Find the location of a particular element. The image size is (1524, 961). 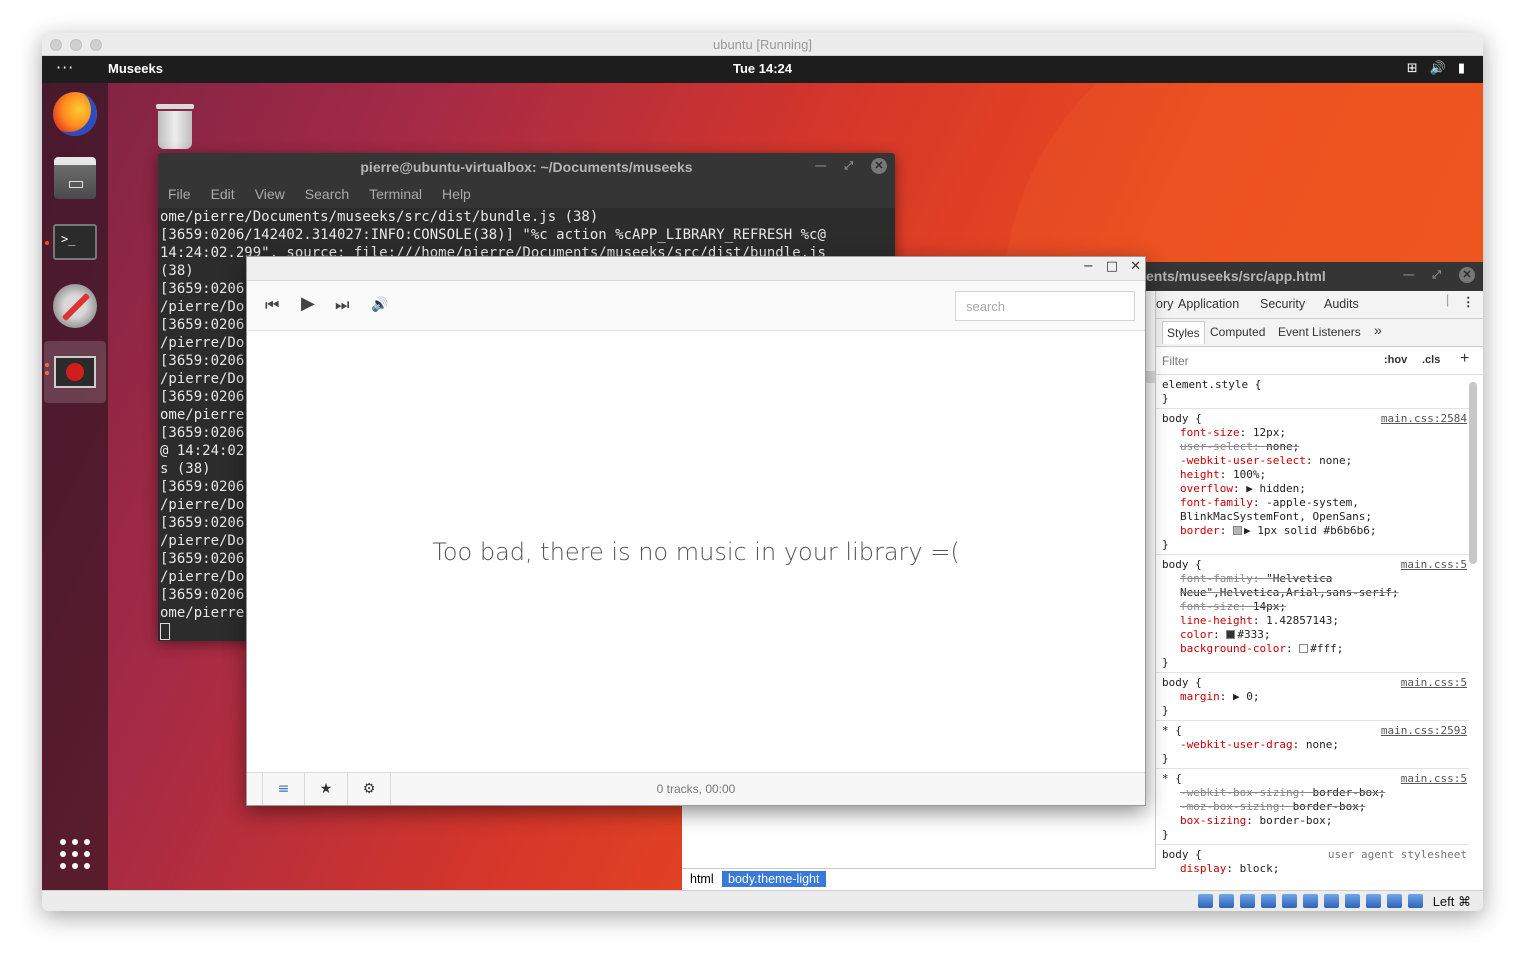

css-property: -webkit-user-drag: none; is located at coordinates (1313, 745).